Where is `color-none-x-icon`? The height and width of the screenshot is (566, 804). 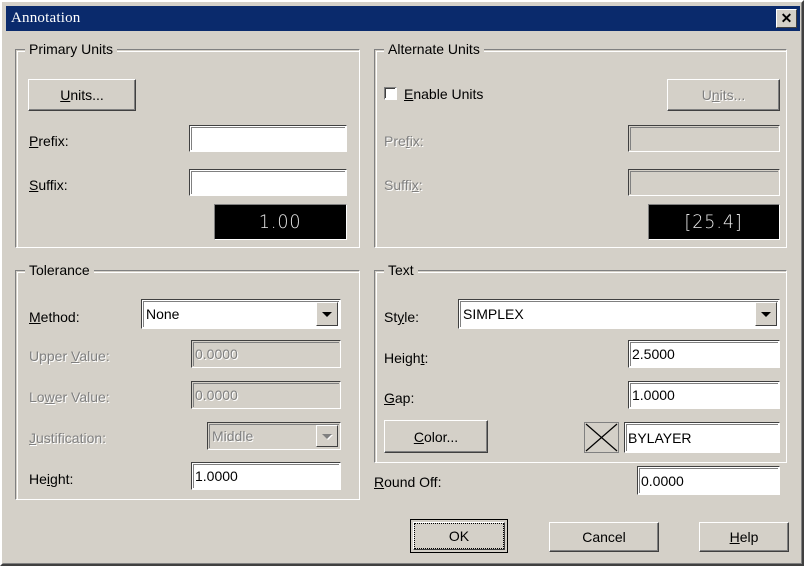
color-none-x-icon is located at coordinates (601, 437).